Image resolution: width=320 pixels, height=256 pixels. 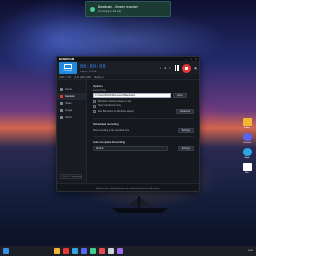 What do you see at coordinates (61, 103) in the screenshot?
I see `video-icon` at bounding box center [61, 103].